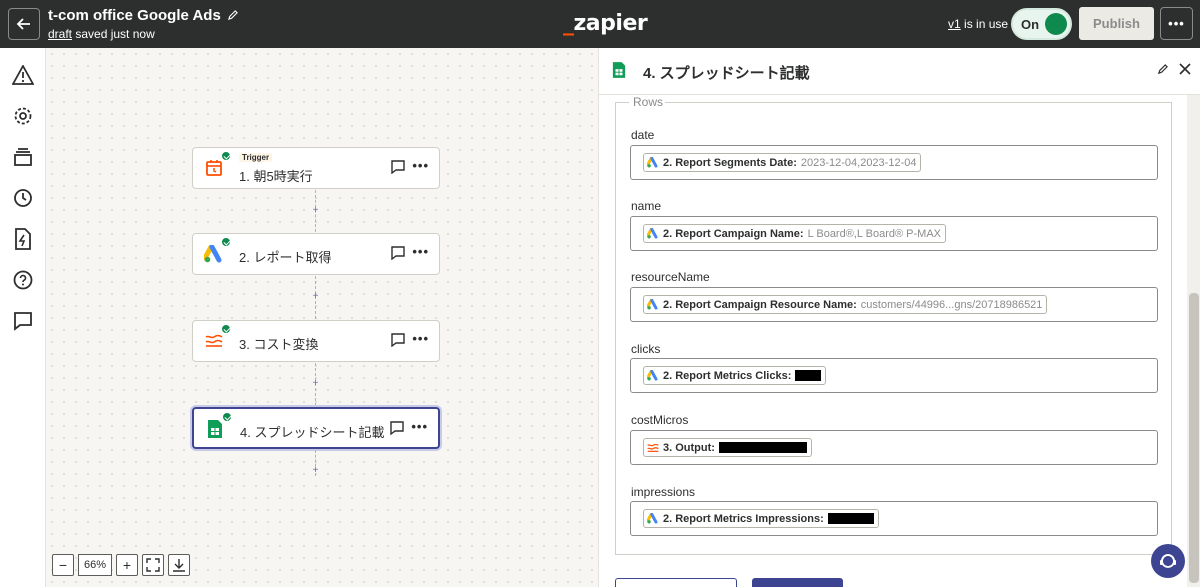 The height and width of the screenshot is (587, 1200). Describe the element at coordinates (1194, 438) in the screenshot. I see `scrollbar-thumb` at that location.